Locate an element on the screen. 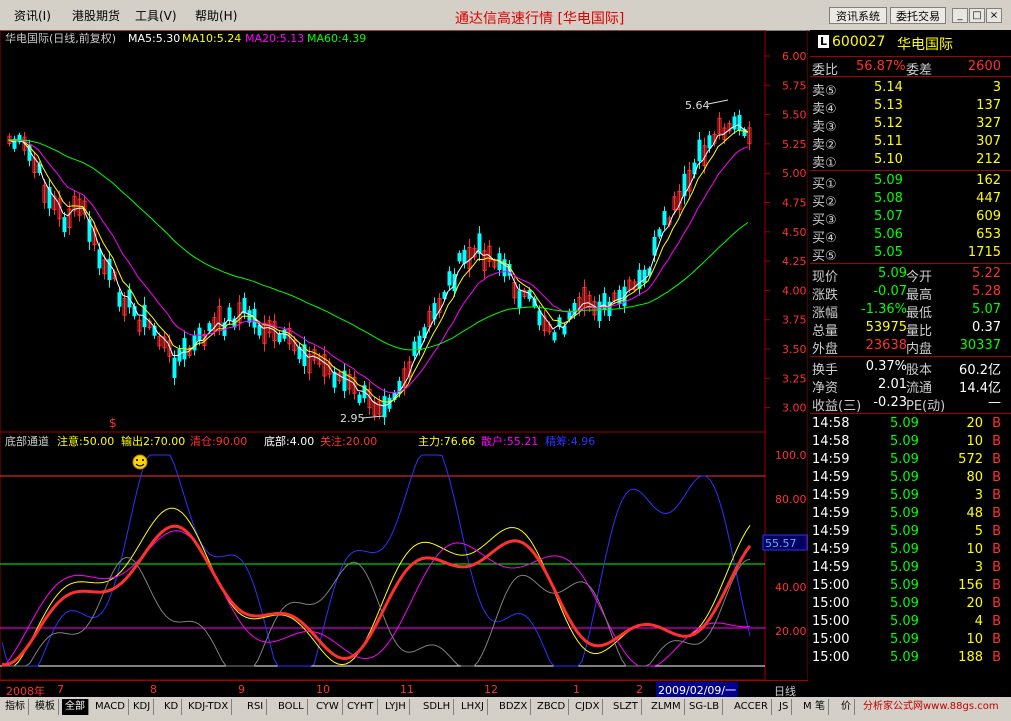 This screenshot has width=1011, height=721. tab-rsi: RSI is located at coordinates (256, 707).